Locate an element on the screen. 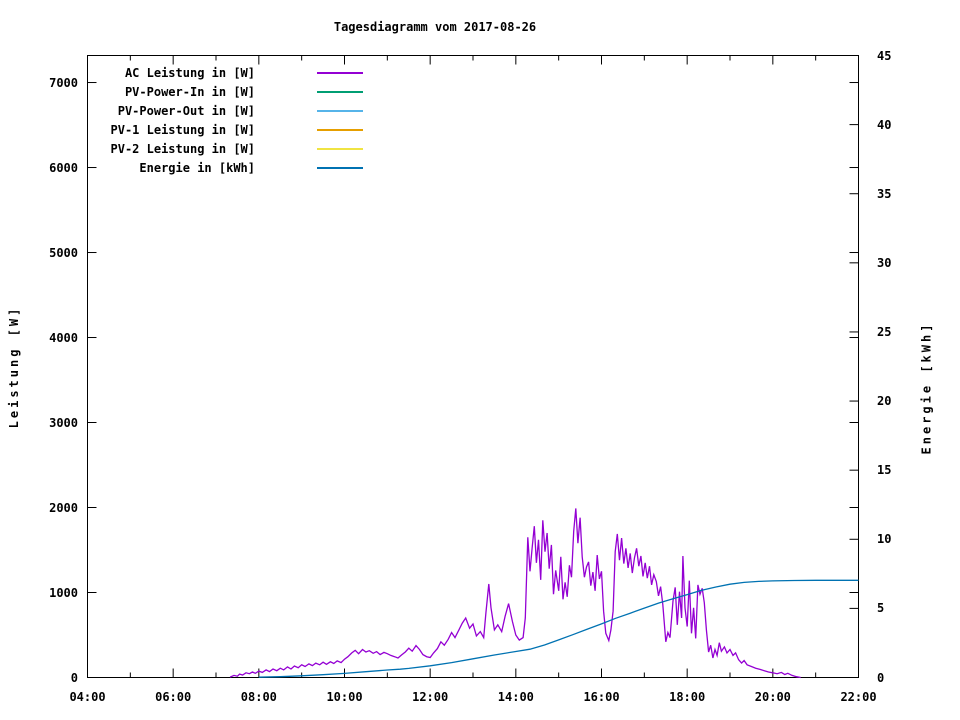  y-axis-left-label: Leistung [W] is located at coordinates (14, 367).